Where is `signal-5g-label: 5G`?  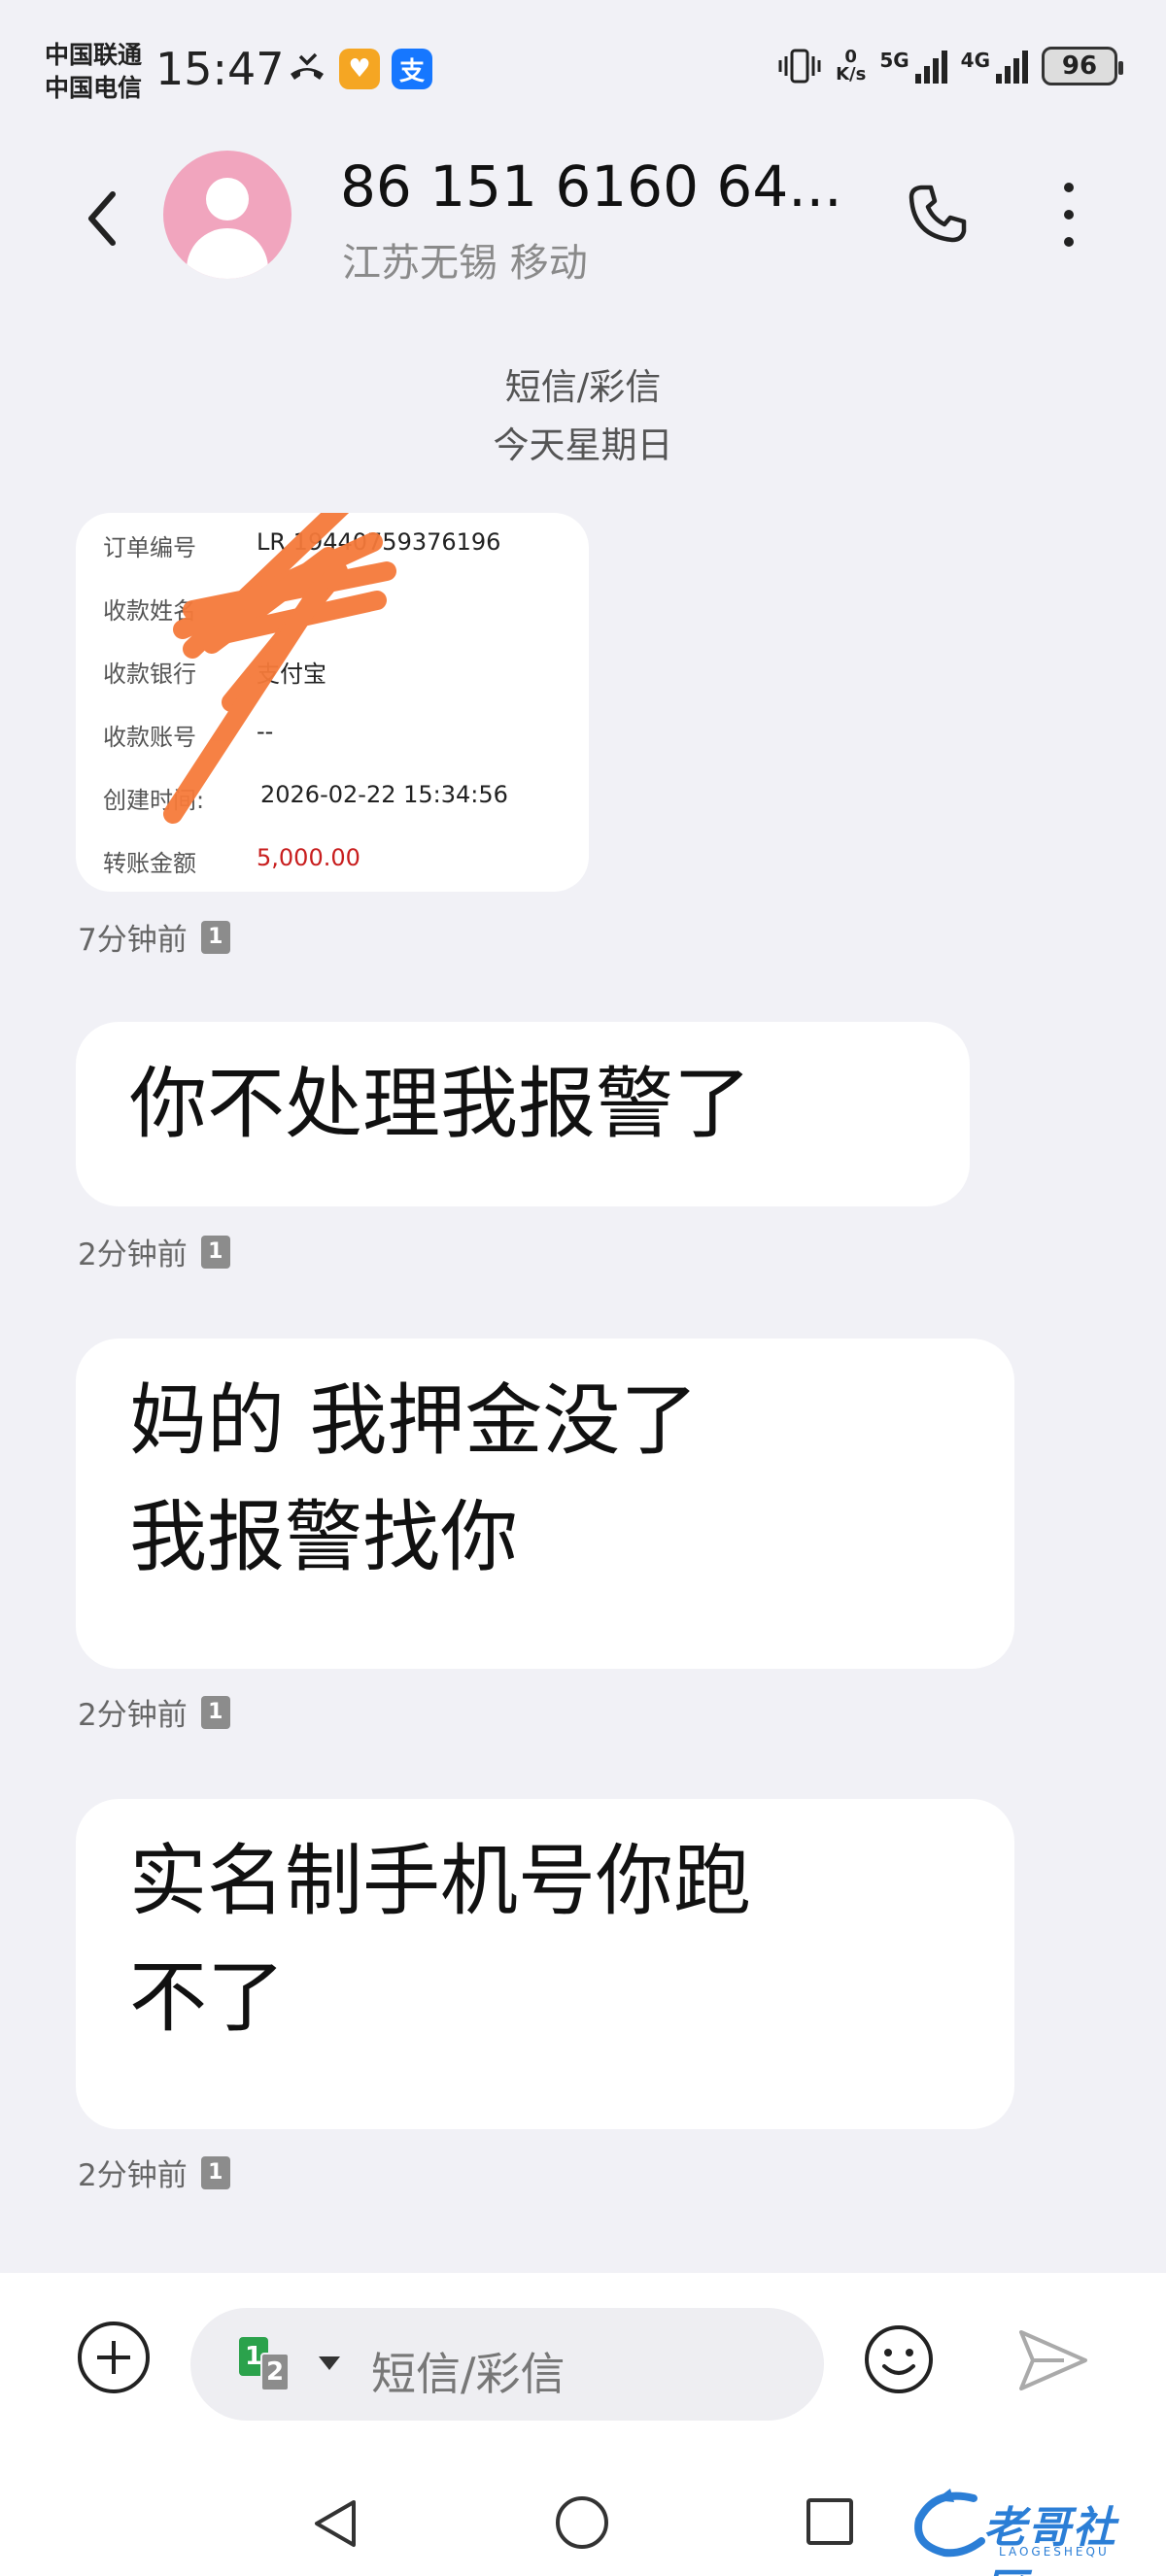
signal-5g-label: 5G is located at coordinates (894, 60).